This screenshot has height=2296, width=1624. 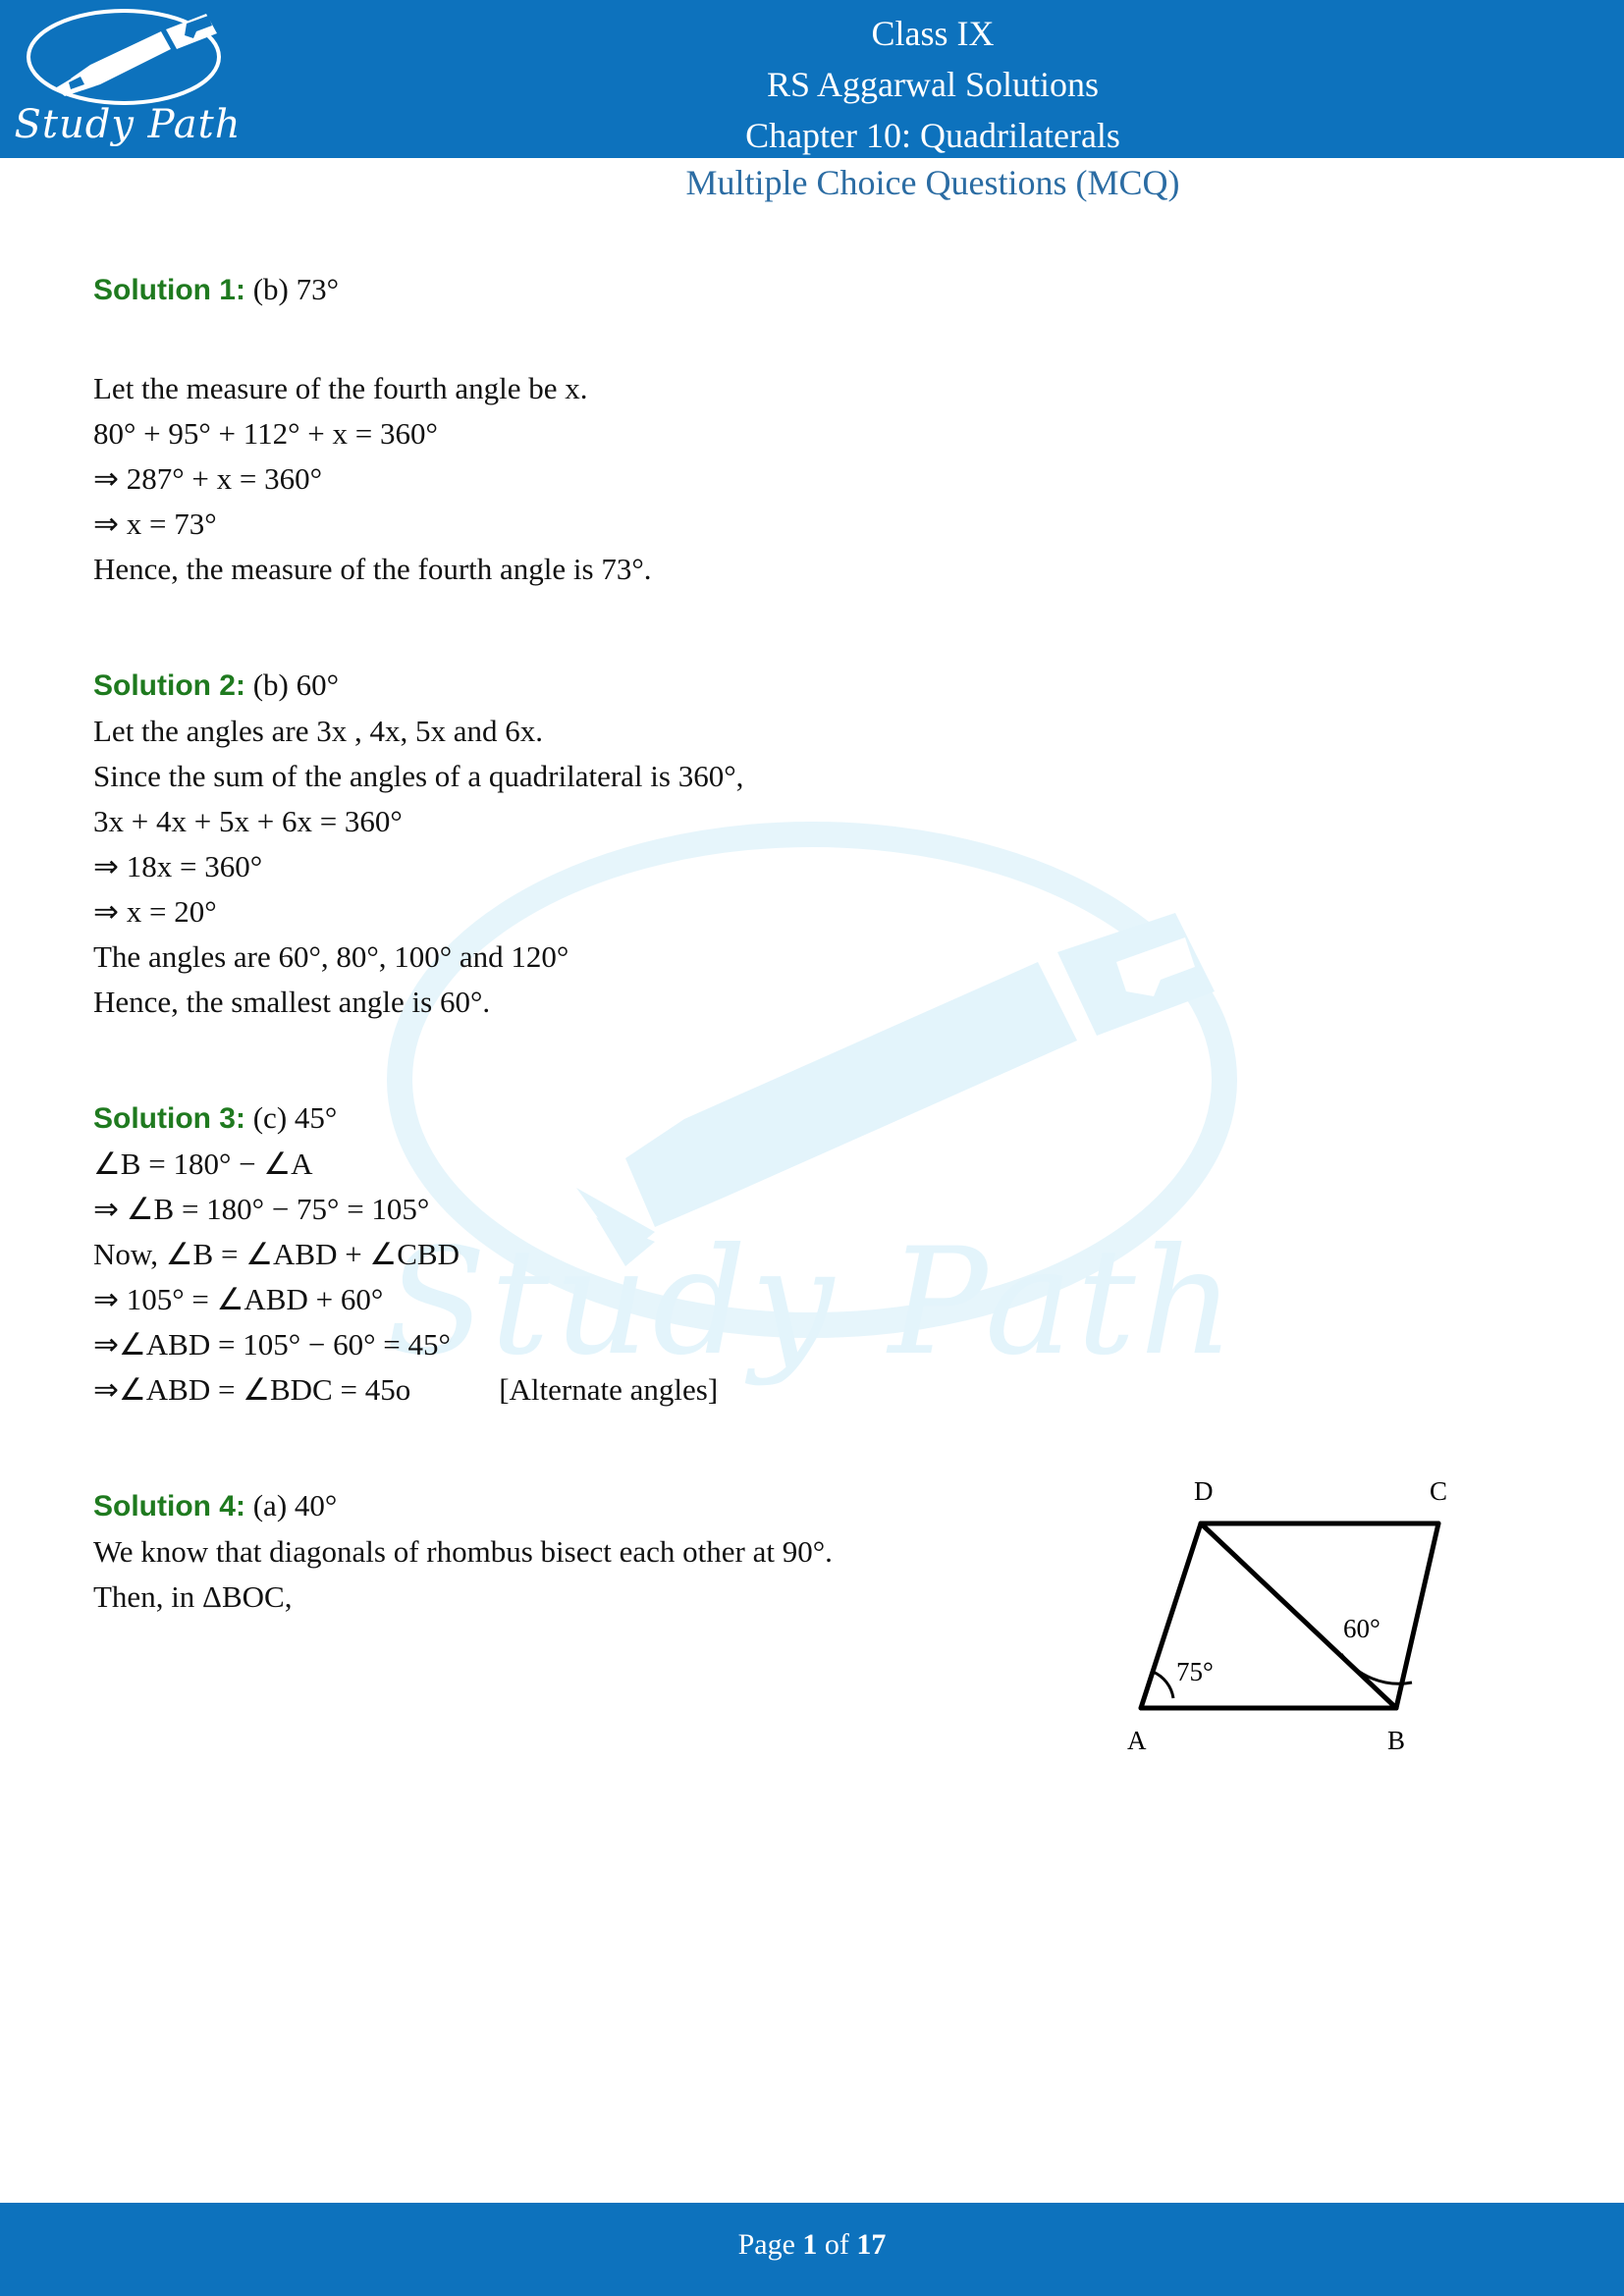 What do you see at coordinates (331, 956) in the screenshot?
I see `solution-2-line-6: The angles are 60°, 80°, 100° and 120°` at bounding box center [331, 956].